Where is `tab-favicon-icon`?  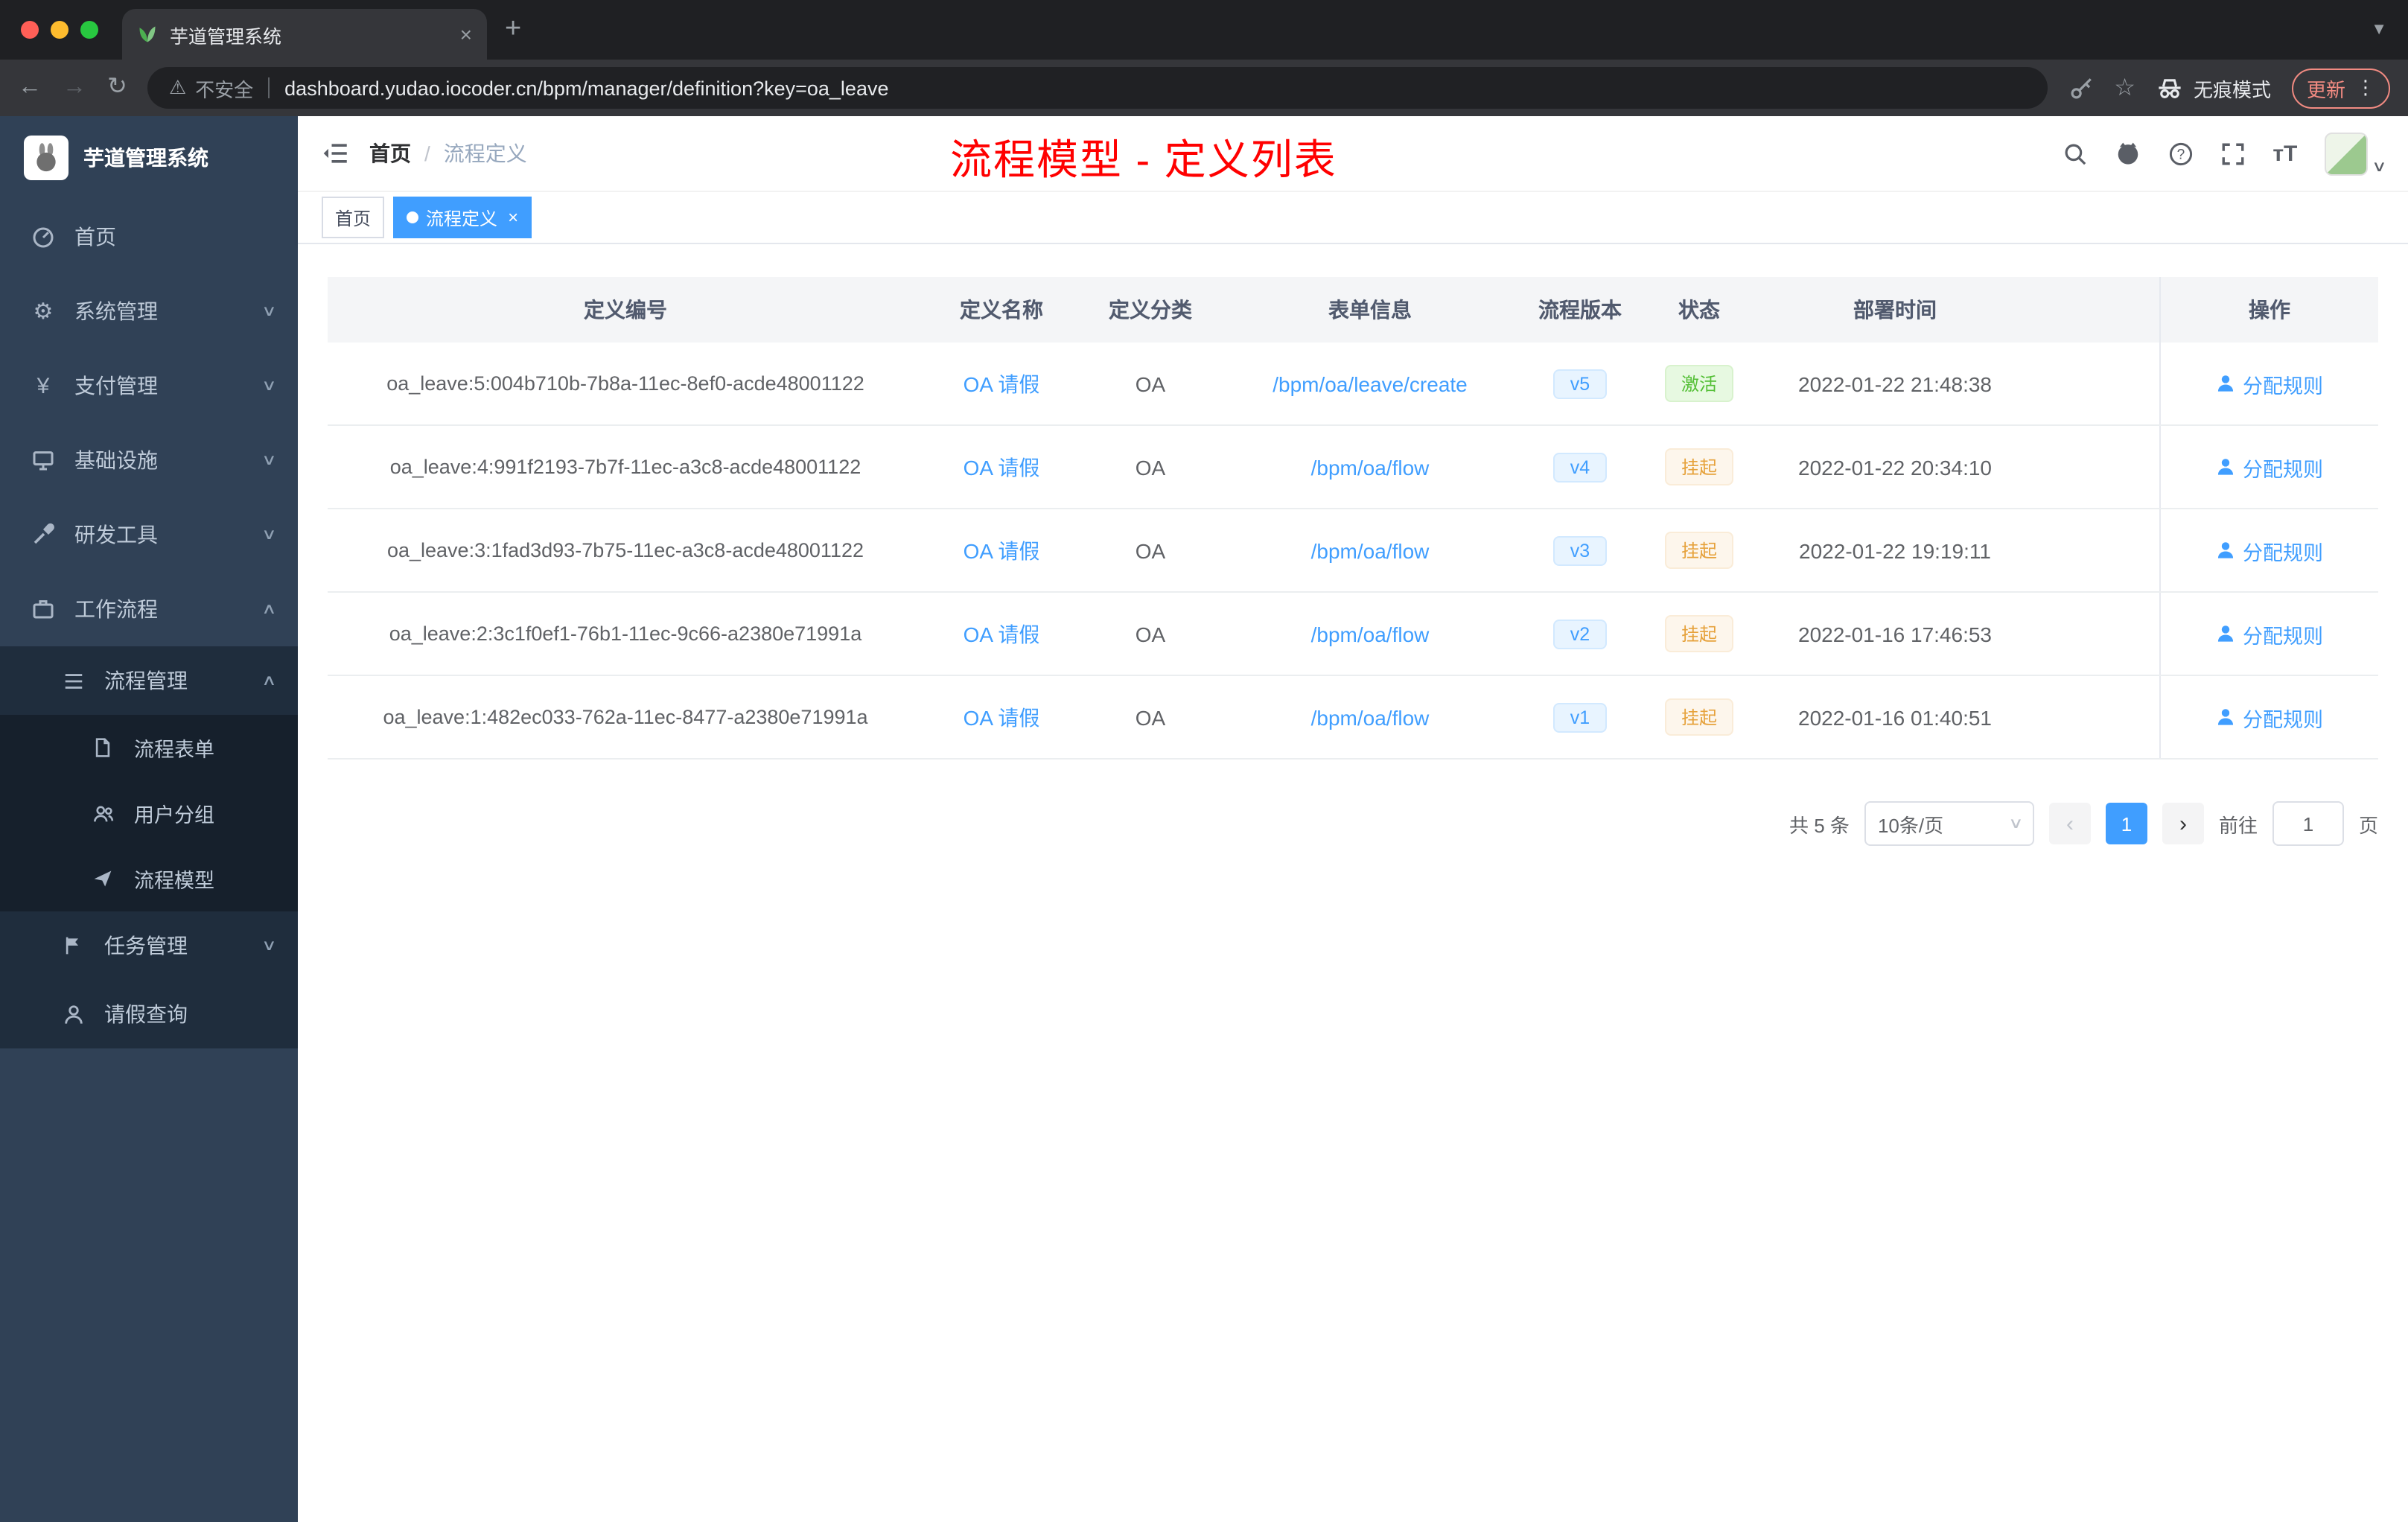
tab-favicon-icon is located at coordinates (147, 34).